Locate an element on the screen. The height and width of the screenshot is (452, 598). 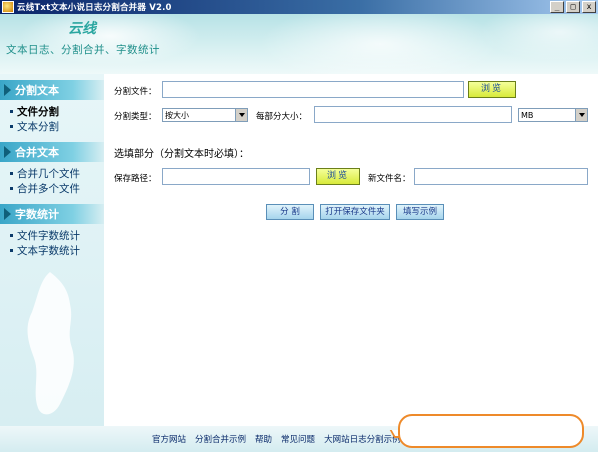
split-type-select: 按大小 is located at coordinates (205, 115).